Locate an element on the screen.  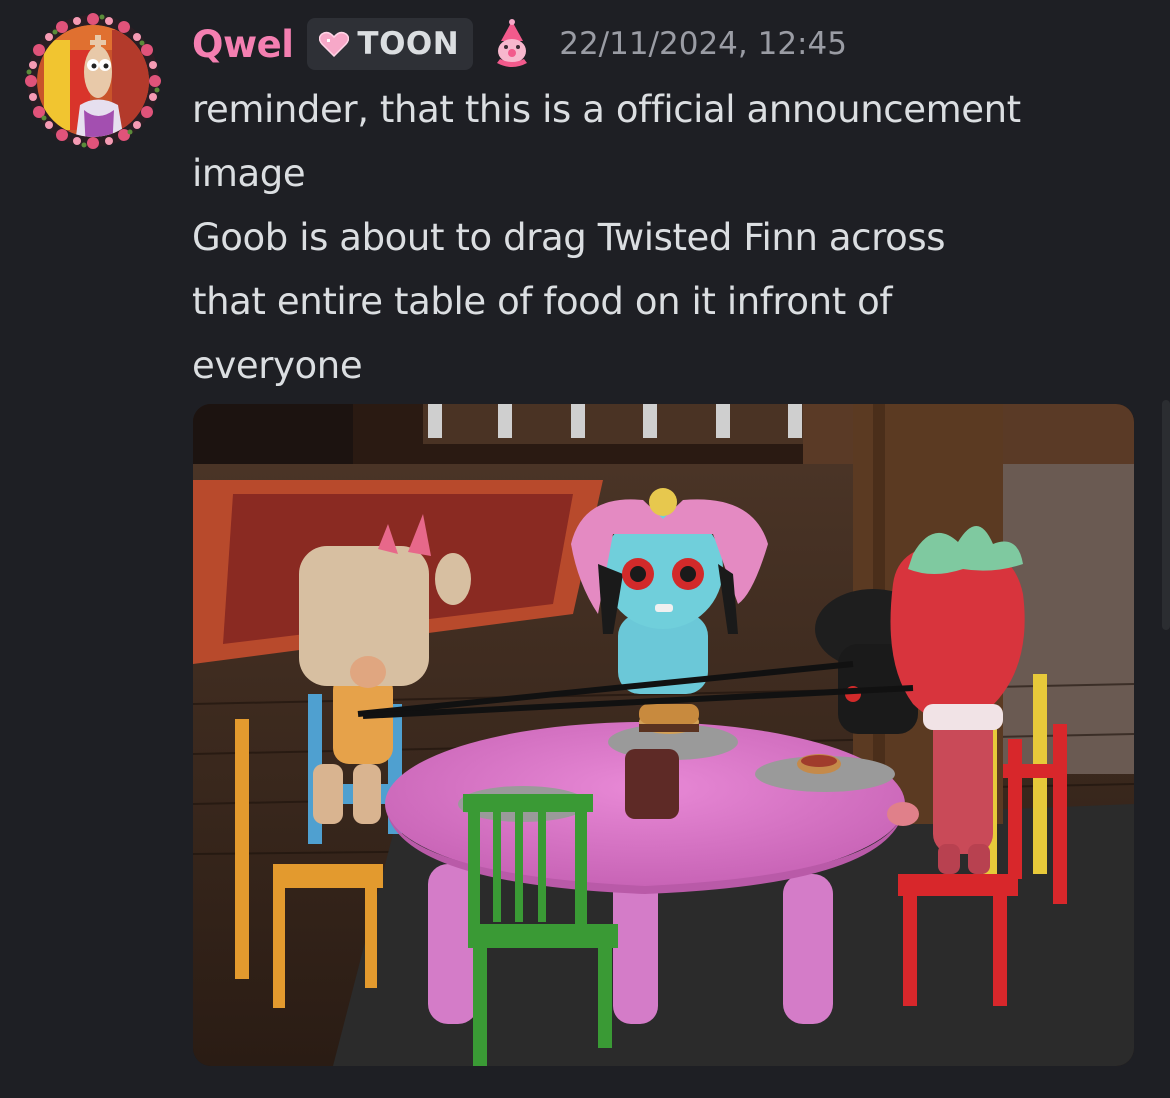
avatar-image is located at coordinates (93, 81).